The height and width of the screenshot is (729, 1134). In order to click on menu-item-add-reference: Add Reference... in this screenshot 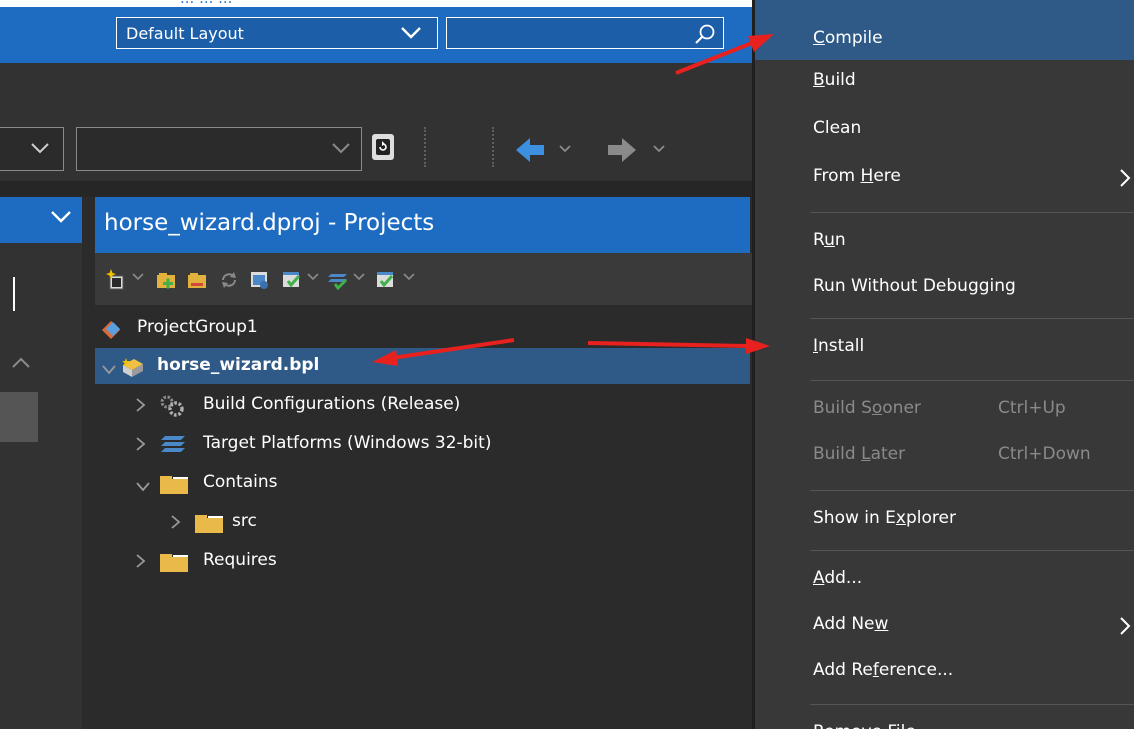, I will do `click(944, 671)`.